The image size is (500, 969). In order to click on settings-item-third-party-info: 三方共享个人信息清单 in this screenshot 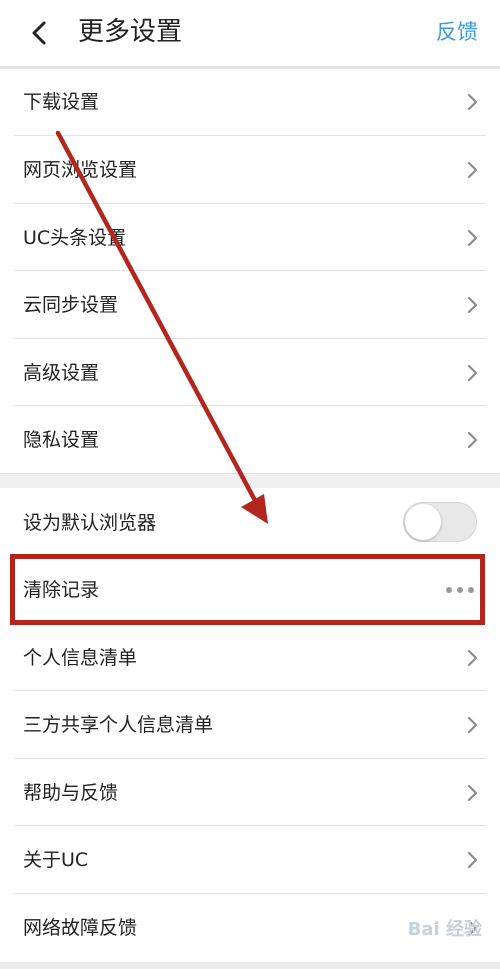, I will do `click(250, 725)`.